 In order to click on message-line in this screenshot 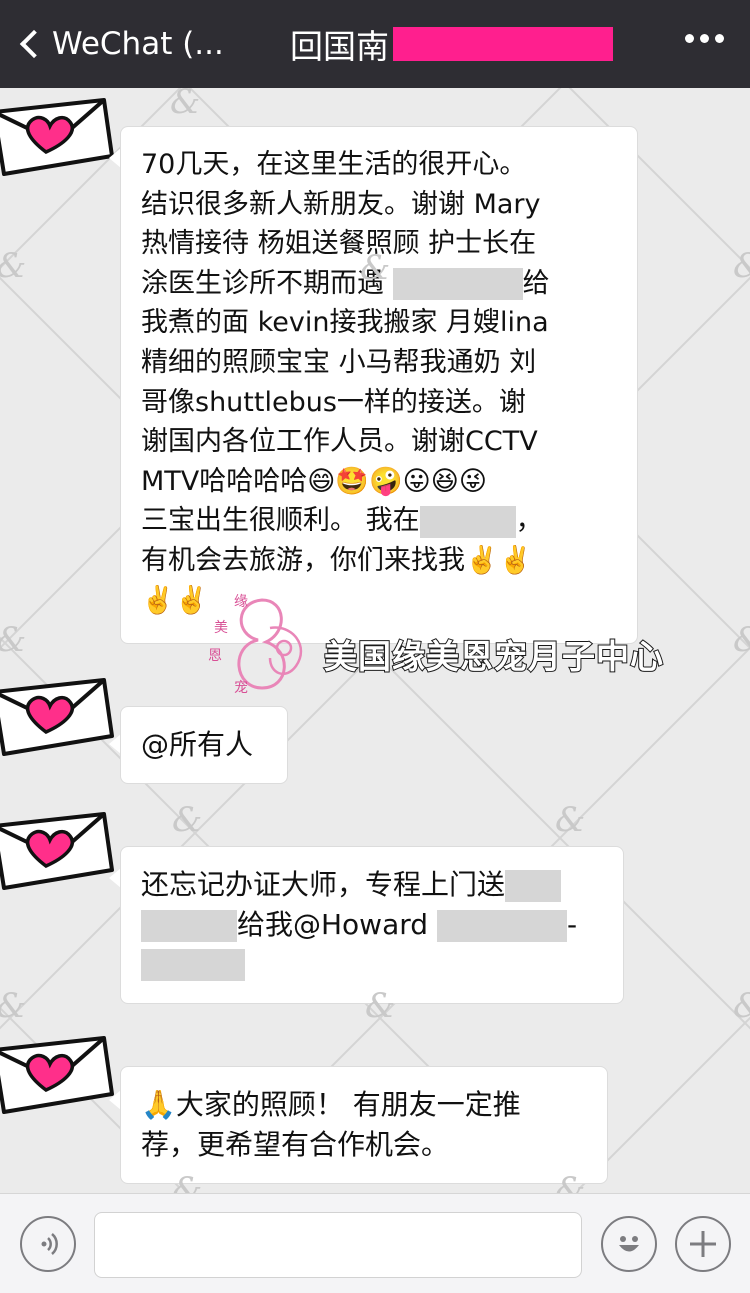, I will do `click(372, 964)`.